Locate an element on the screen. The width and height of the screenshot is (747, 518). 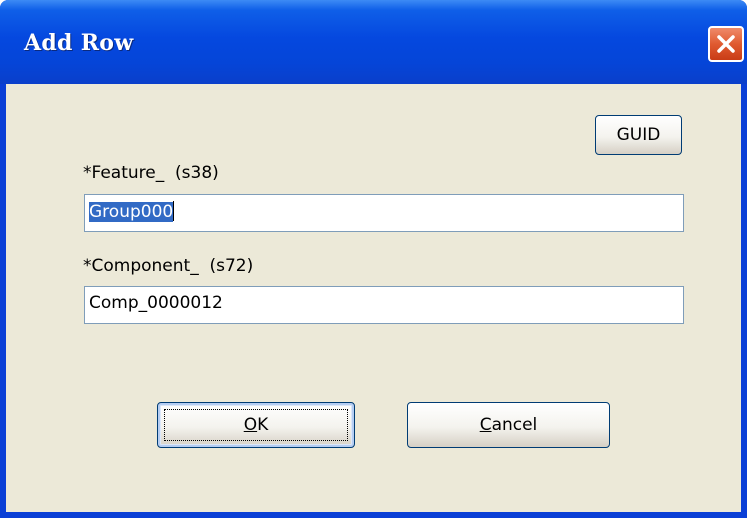
guid-button: GUID is located at coordinates (638, 135).